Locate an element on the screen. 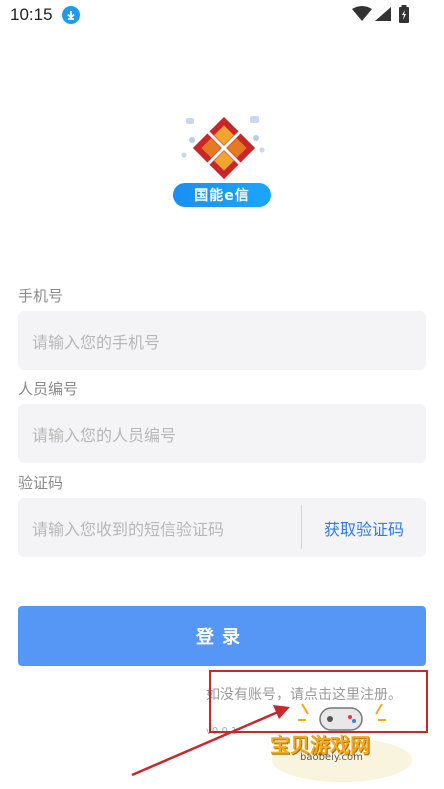  brand-badge: 国能e信 is located at coordinates (222, 195).